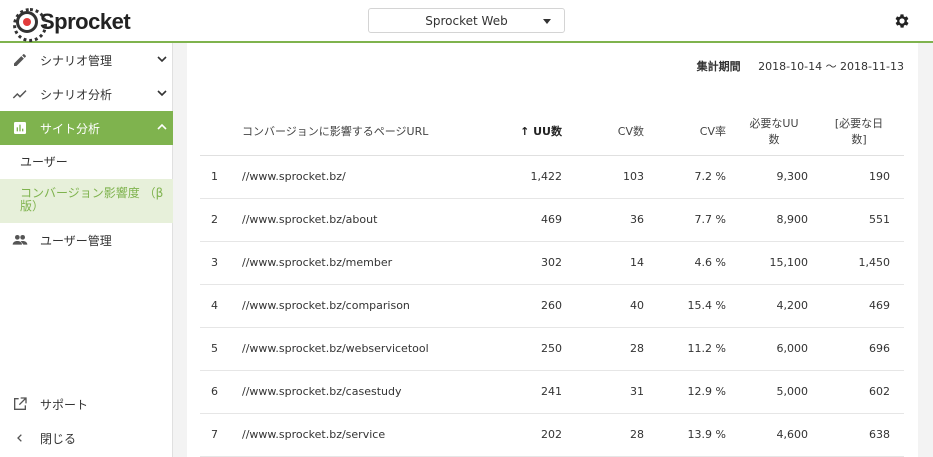  Describe the element at coordinates (767, 435) in the screenshot. I see `cell-required-uu: 4,600` at that location.